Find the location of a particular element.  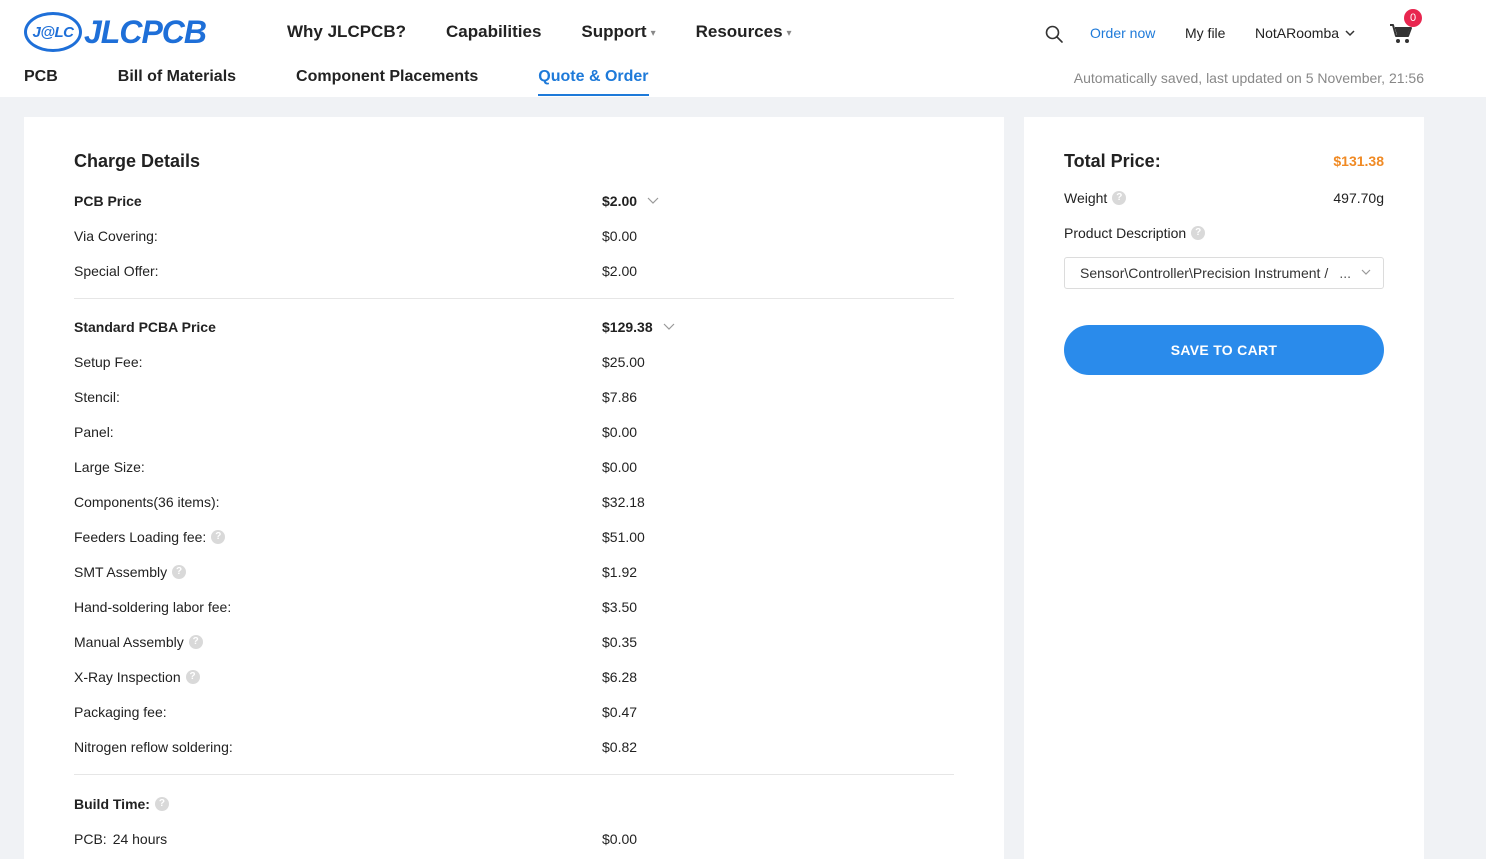

row-value: $25.00 is located at coordinates (623, 362).